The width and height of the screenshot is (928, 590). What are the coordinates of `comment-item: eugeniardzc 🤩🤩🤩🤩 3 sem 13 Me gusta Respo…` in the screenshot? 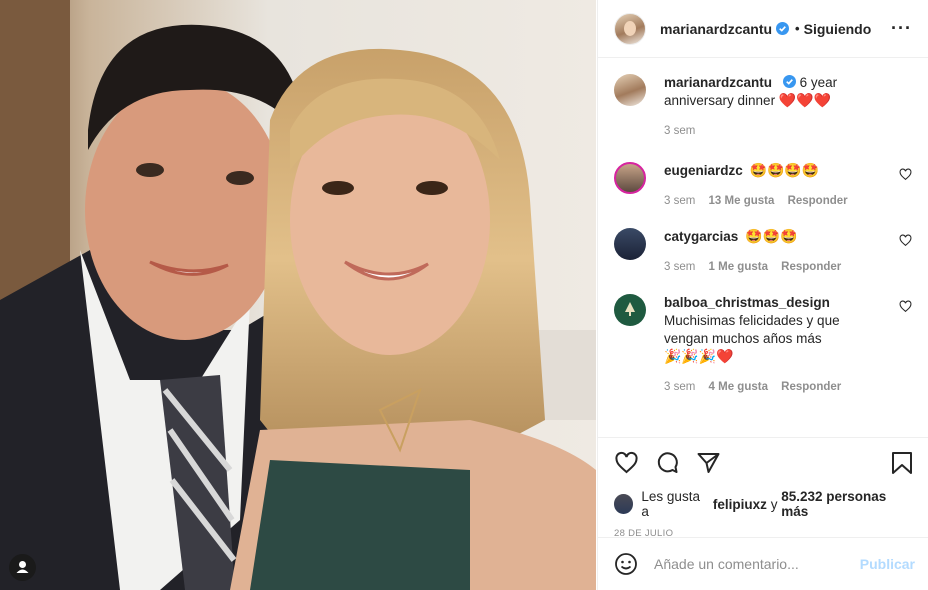 It's located at (763, 186).